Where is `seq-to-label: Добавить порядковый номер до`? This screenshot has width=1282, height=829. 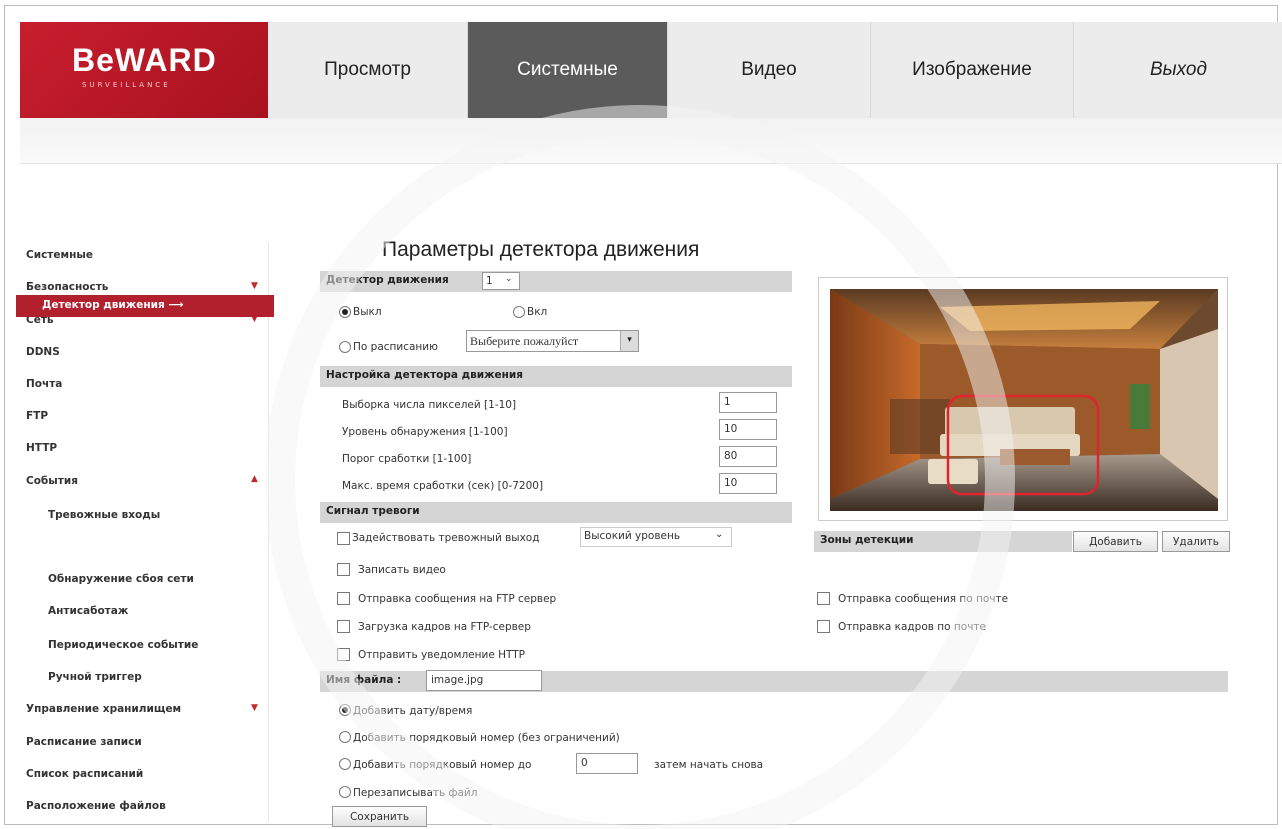
seq-to-label: Добавить порядковый номер до is located at coordinates (442, 765).